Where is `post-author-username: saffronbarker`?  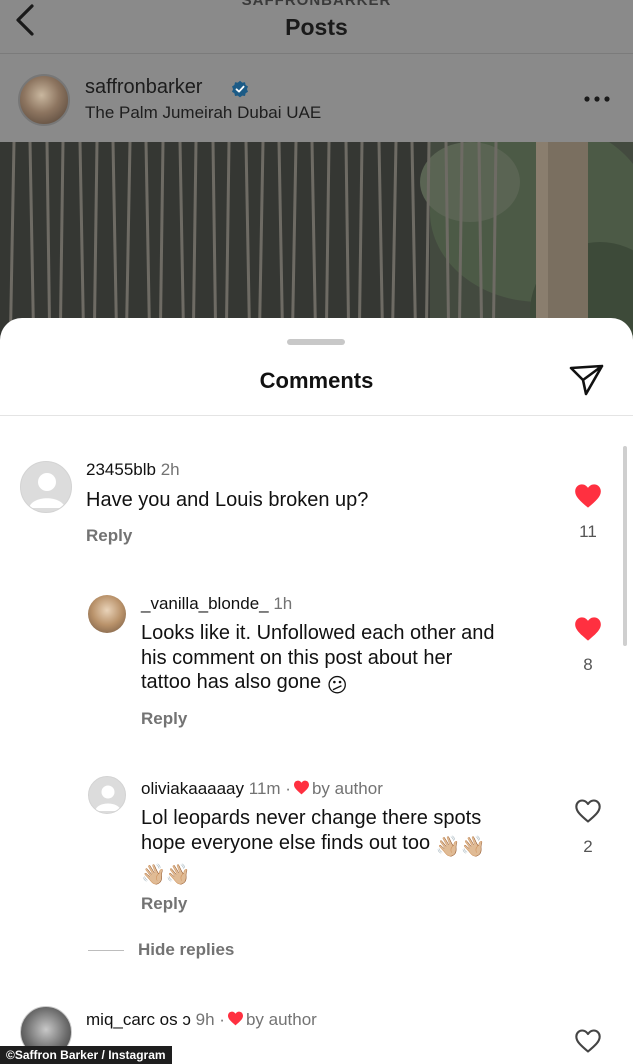
post-author-username: saffronbarker is located at coordinates (143, 87).